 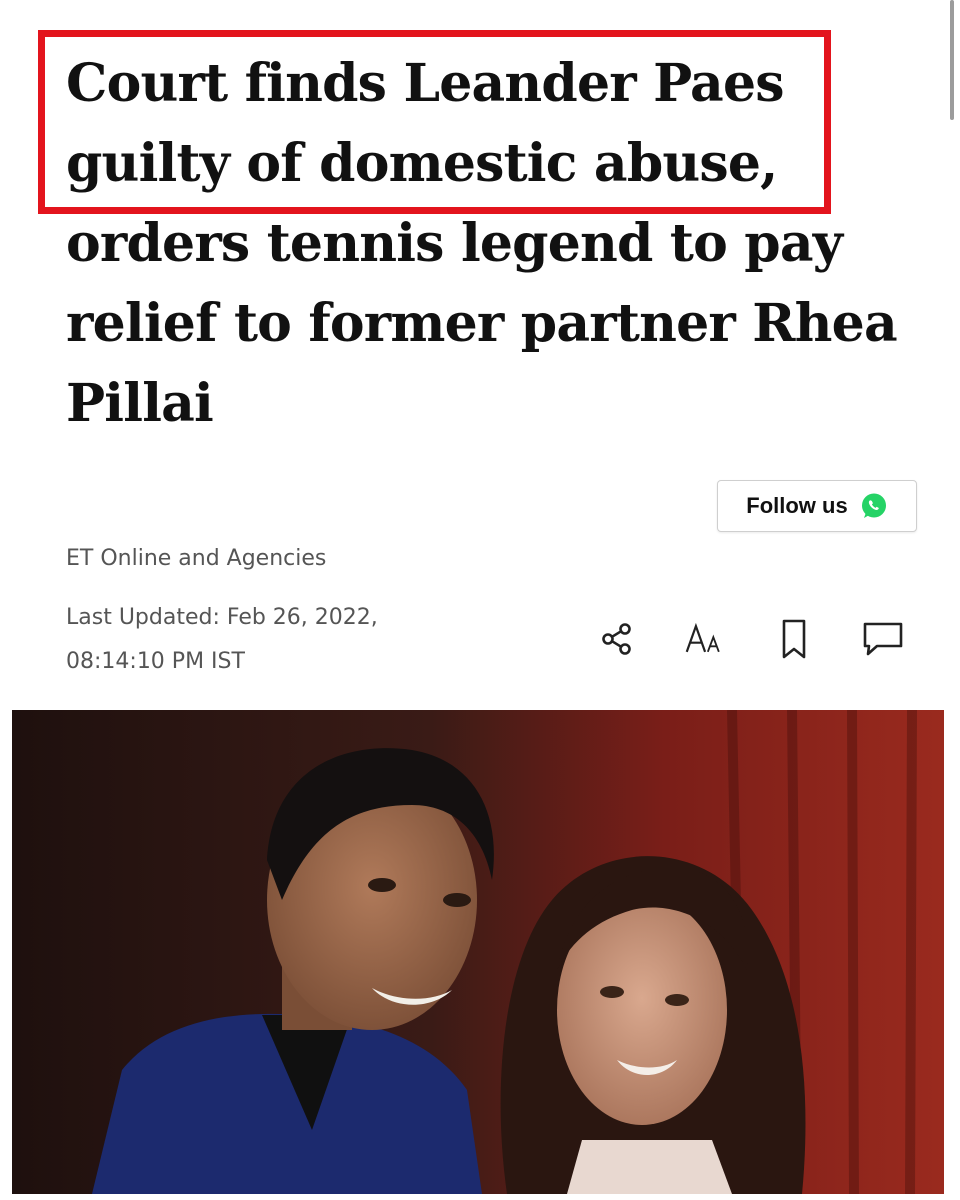 I want to click on last-updated-date: Last Updated: Feb 26, 2022,, so click(x=222, y=617).